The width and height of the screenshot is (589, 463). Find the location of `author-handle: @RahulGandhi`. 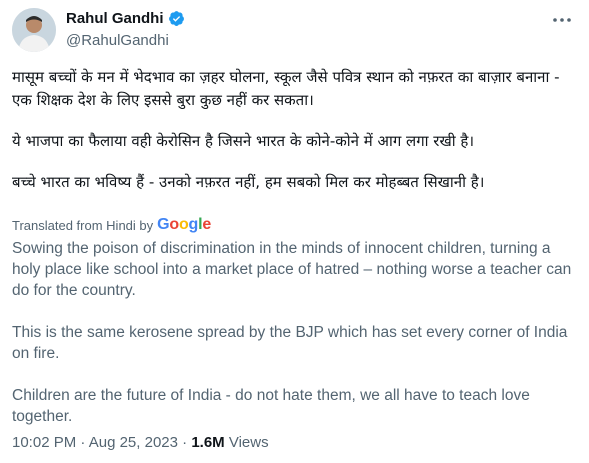

author-handle: @RahulGandhi is located at coordinates (117, 40).